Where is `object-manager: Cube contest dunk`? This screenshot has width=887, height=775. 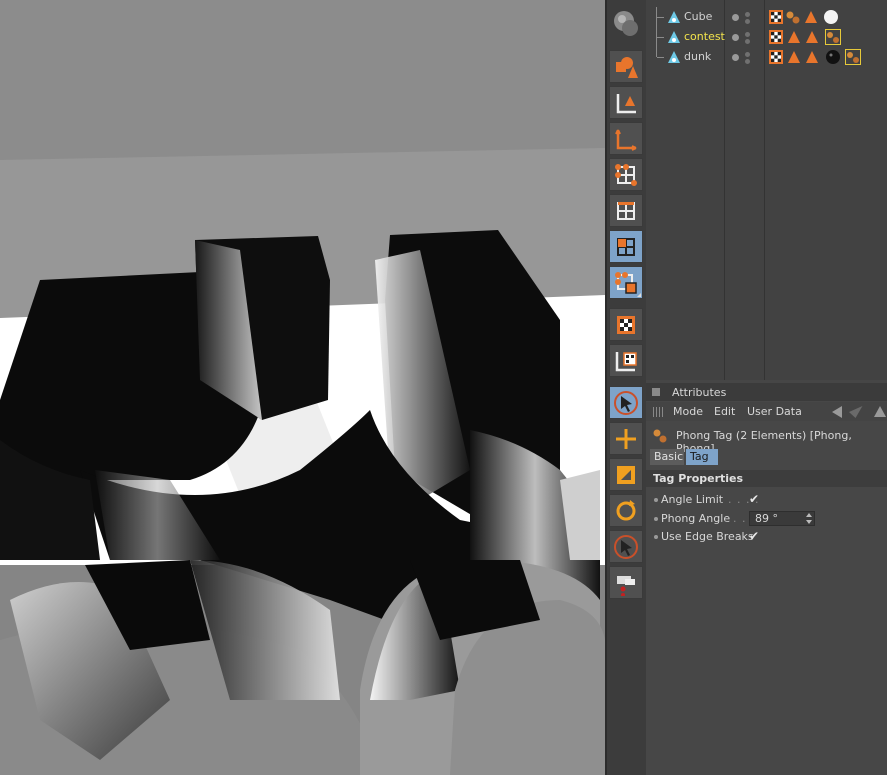
object-manager: Cube contest dunk is located at coordinates (766, 190).